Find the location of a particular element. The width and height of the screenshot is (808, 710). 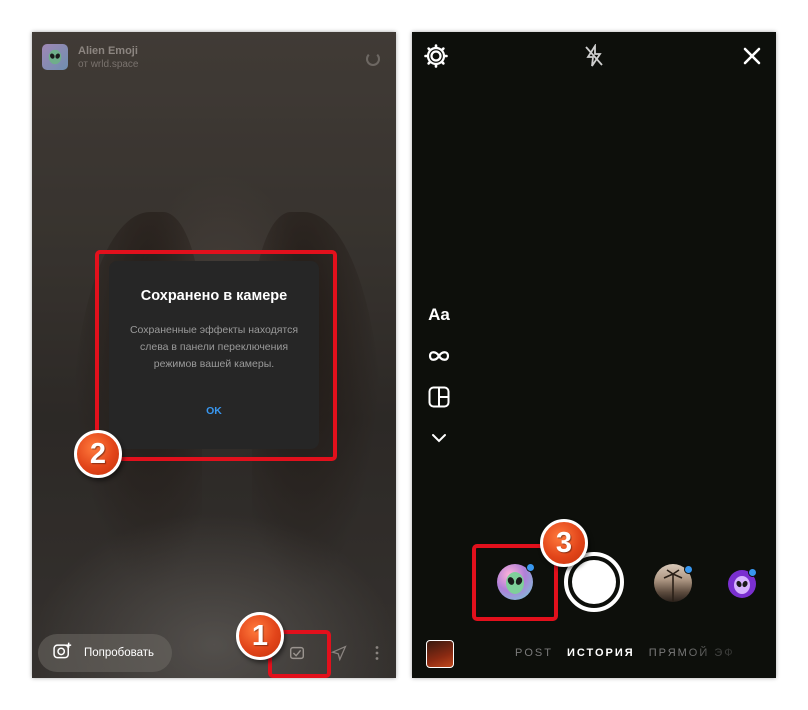

step-badge-3: 3 is located at coordinates (564, 543).